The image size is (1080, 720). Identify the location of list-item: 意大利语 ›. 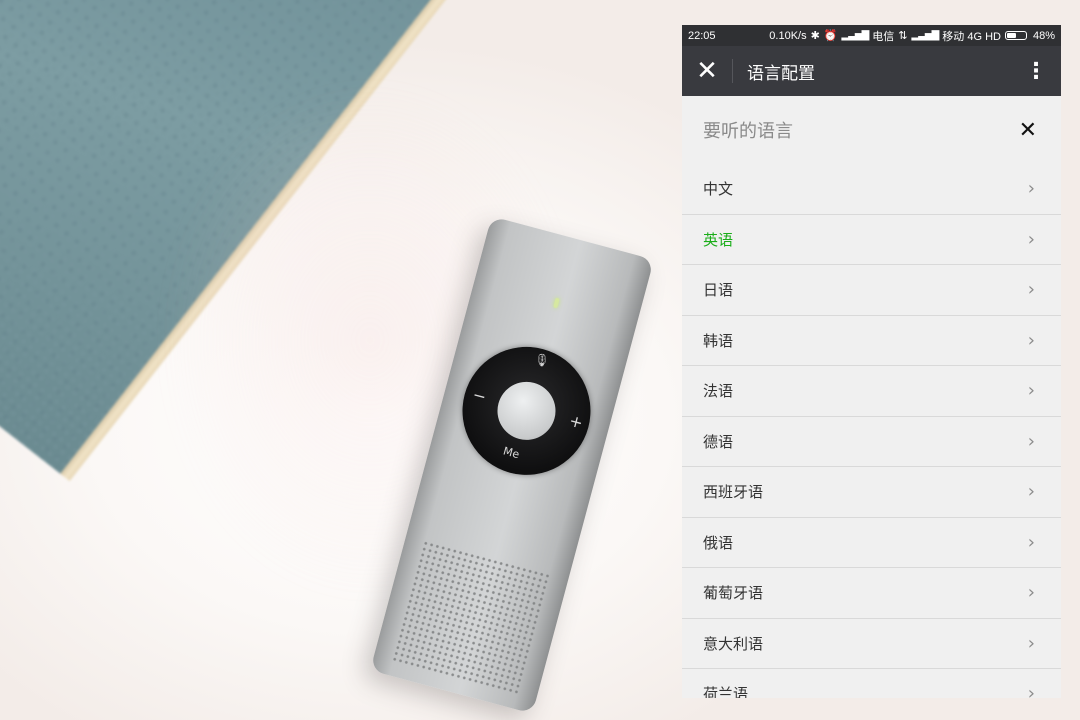
(871, 644).